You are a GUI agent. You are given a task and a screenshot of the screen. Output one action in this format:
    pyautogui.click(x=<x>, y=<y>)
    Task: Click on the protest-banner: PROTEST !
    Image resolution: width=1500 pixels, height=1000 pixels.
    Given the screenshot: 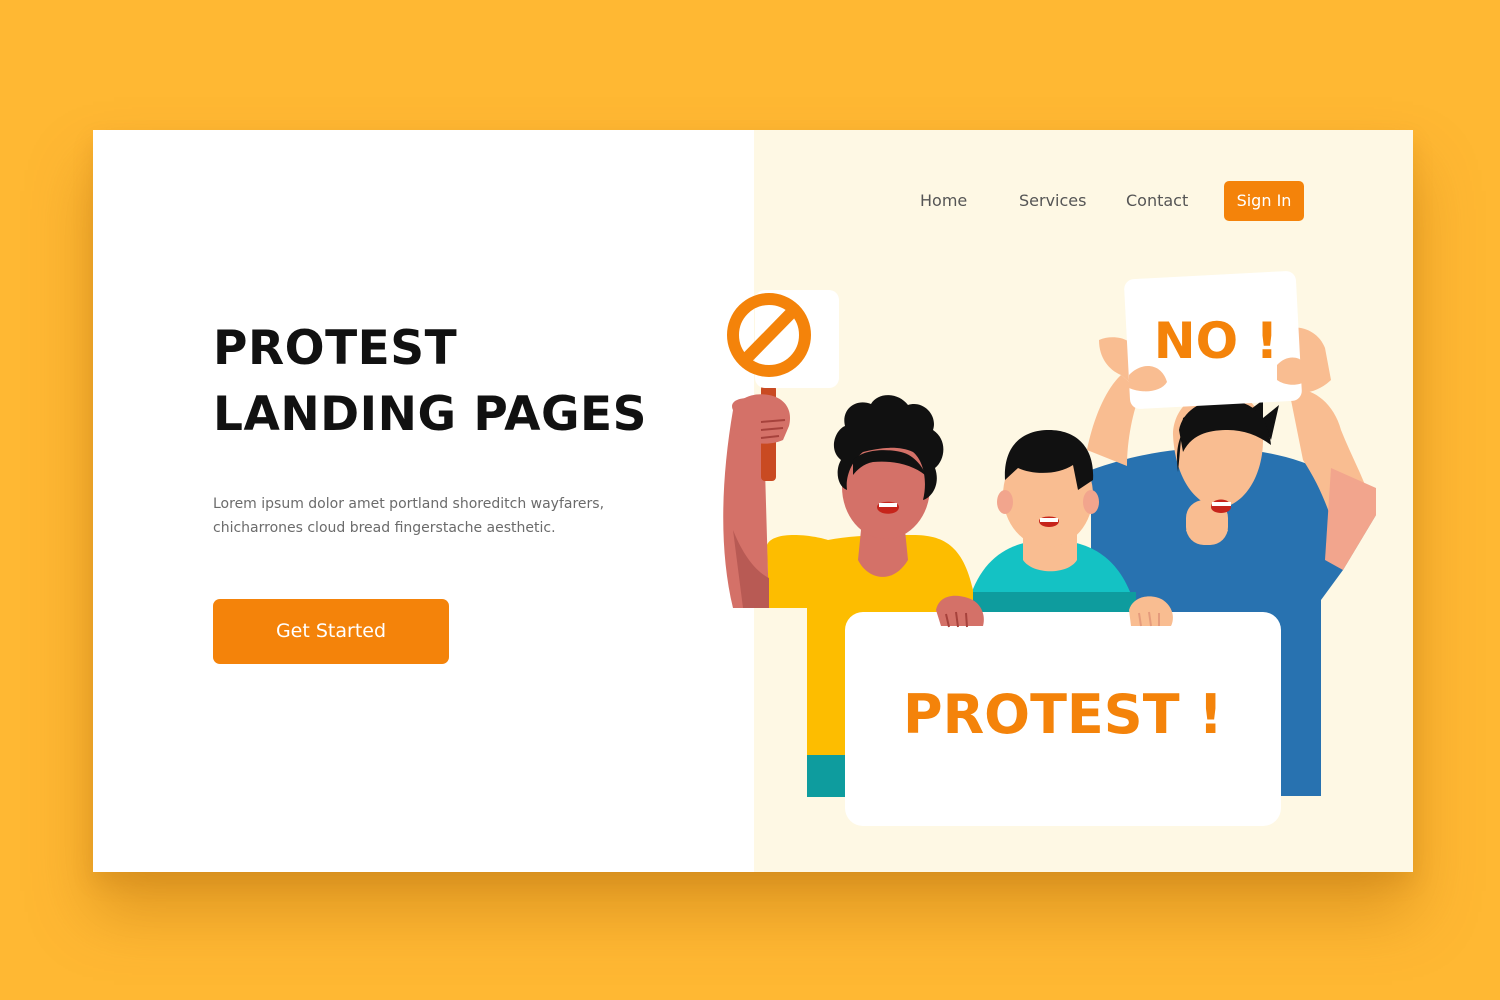 What is the action you would take?
    pyautogui.click(x=1063, y=710)
    